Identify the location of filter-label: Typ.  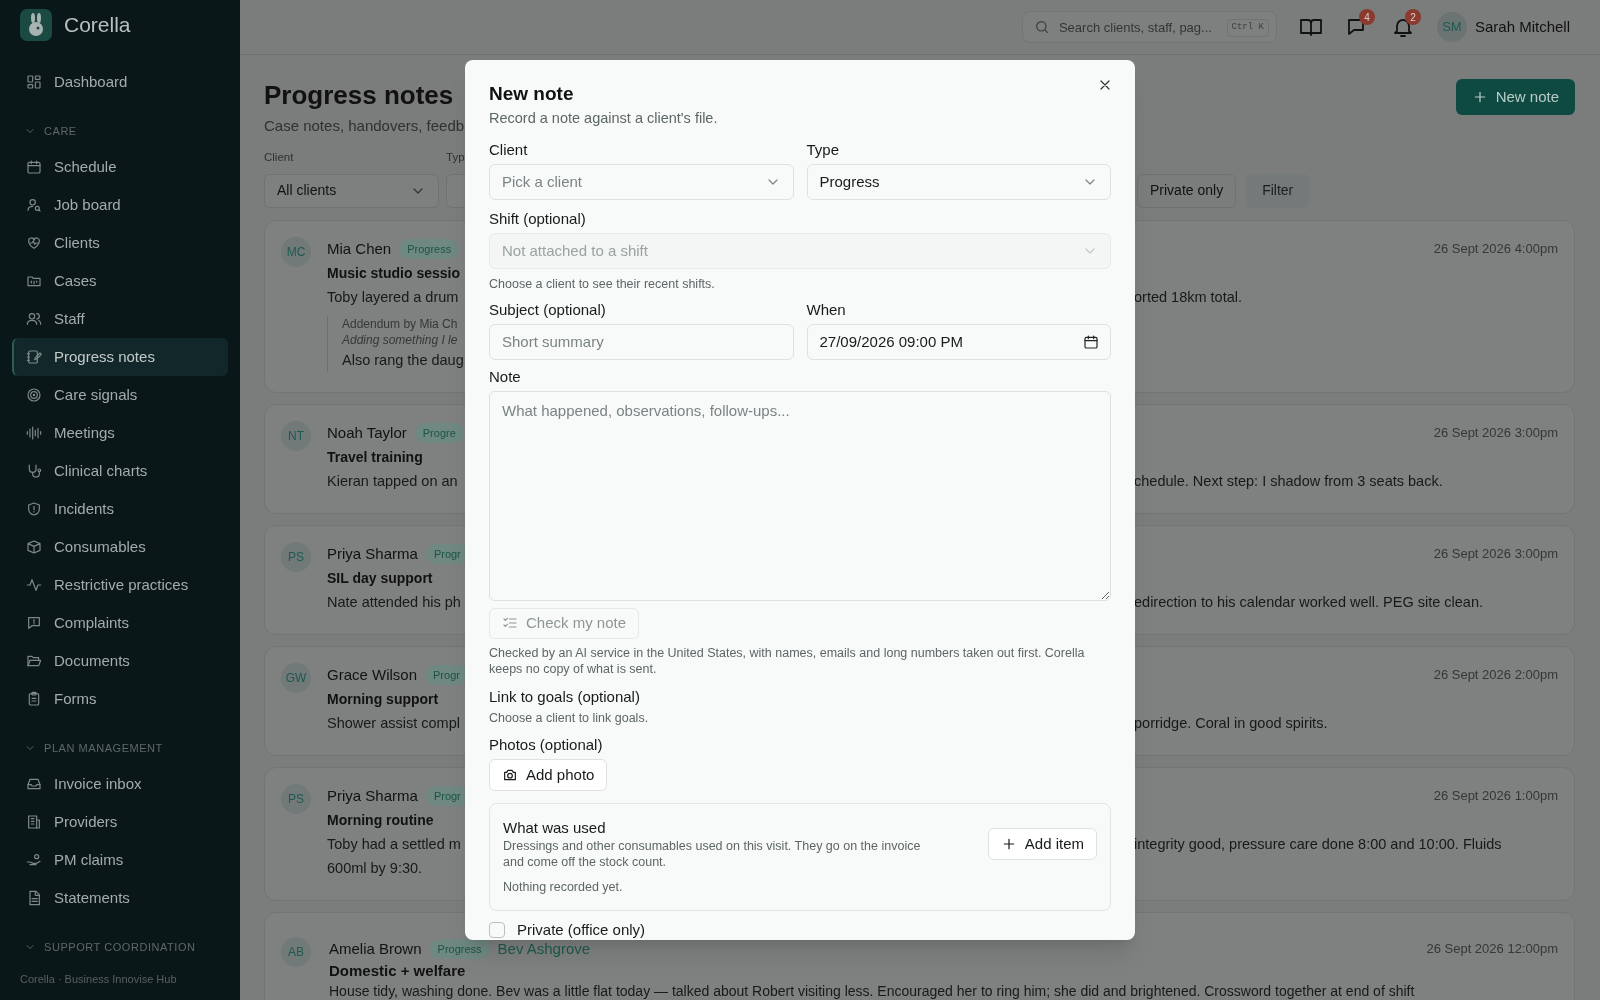
(455, 157).